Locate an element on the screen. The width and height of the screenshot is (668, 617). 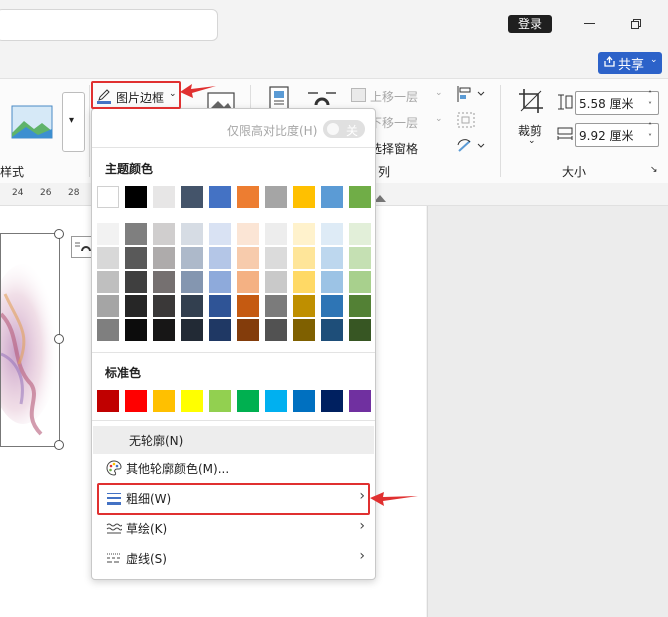
group-icon is located at coordinates (467, 120).